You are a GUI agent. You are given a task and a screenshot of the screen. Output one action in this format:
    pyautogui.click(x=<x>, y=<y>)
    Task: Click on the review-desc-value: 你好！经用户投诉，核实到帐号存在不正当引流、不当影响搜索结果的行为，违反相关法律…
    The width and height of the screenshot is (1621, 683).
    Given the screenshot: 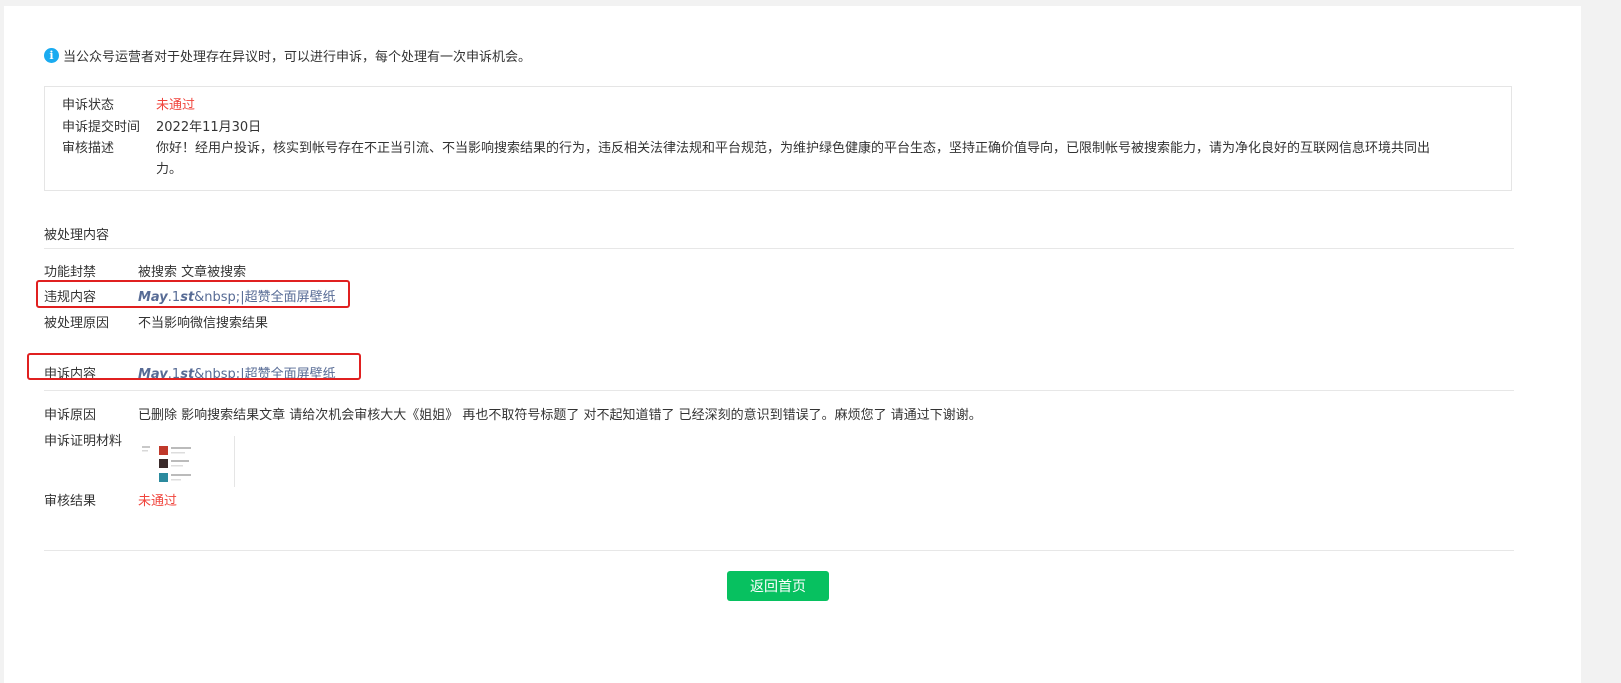 What is the action you would take?
    pyautogui.click(x=826, y=159)
    